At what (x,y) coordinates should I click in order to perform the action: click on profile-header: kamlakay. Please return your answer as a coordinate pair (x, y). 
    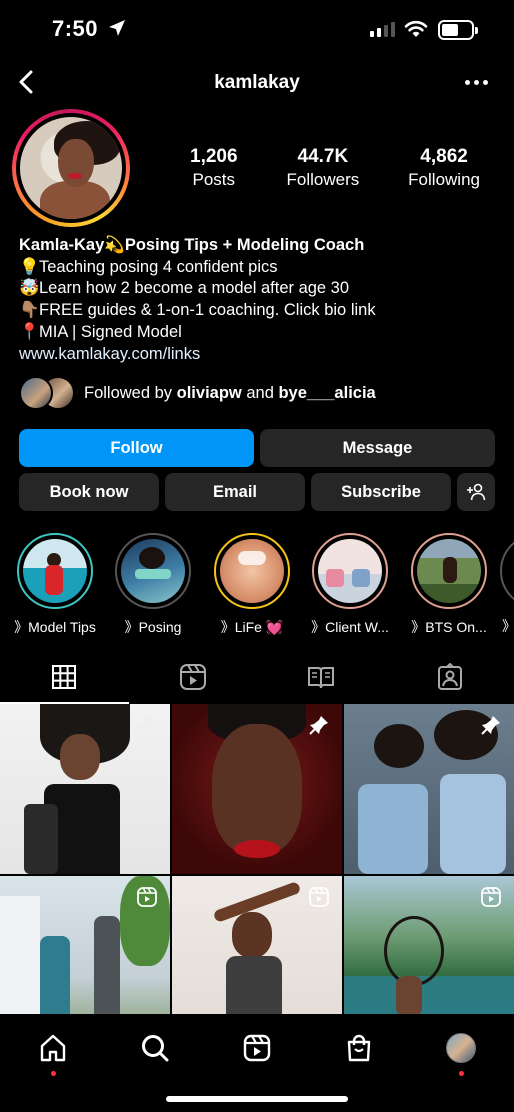
    Looking at the image, I should click on (257, 83).